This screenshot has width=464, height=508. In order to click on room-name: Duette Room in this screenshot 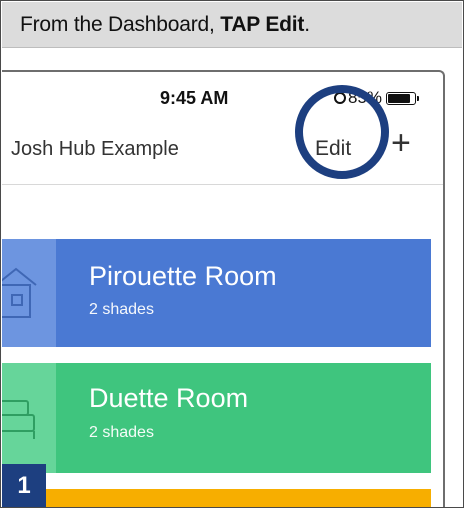, I will do `click(169, 398)`.